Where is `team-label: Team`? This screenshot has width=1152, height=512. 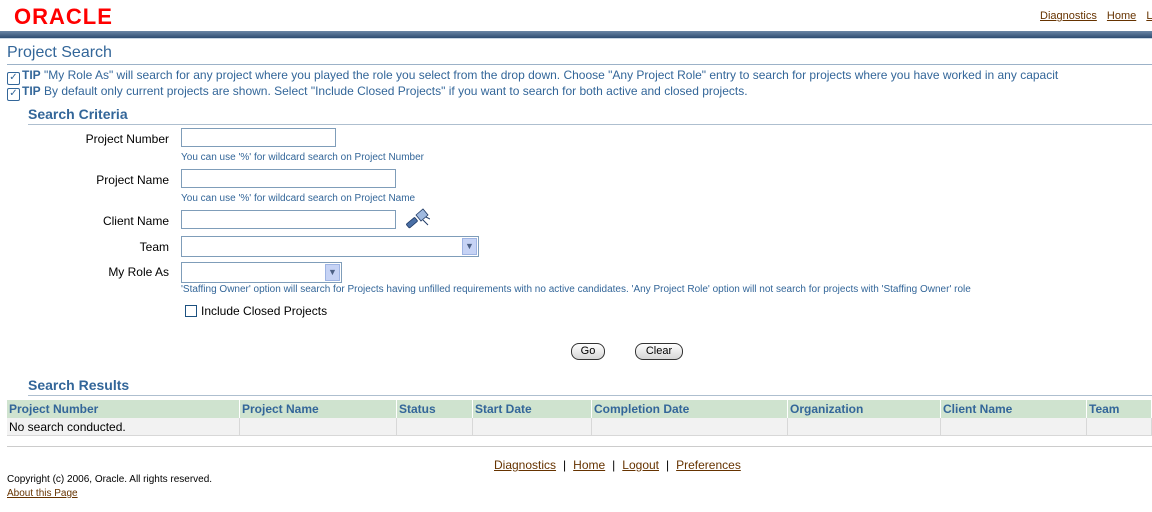
team-label: Team is located at coordinates (154, 247).